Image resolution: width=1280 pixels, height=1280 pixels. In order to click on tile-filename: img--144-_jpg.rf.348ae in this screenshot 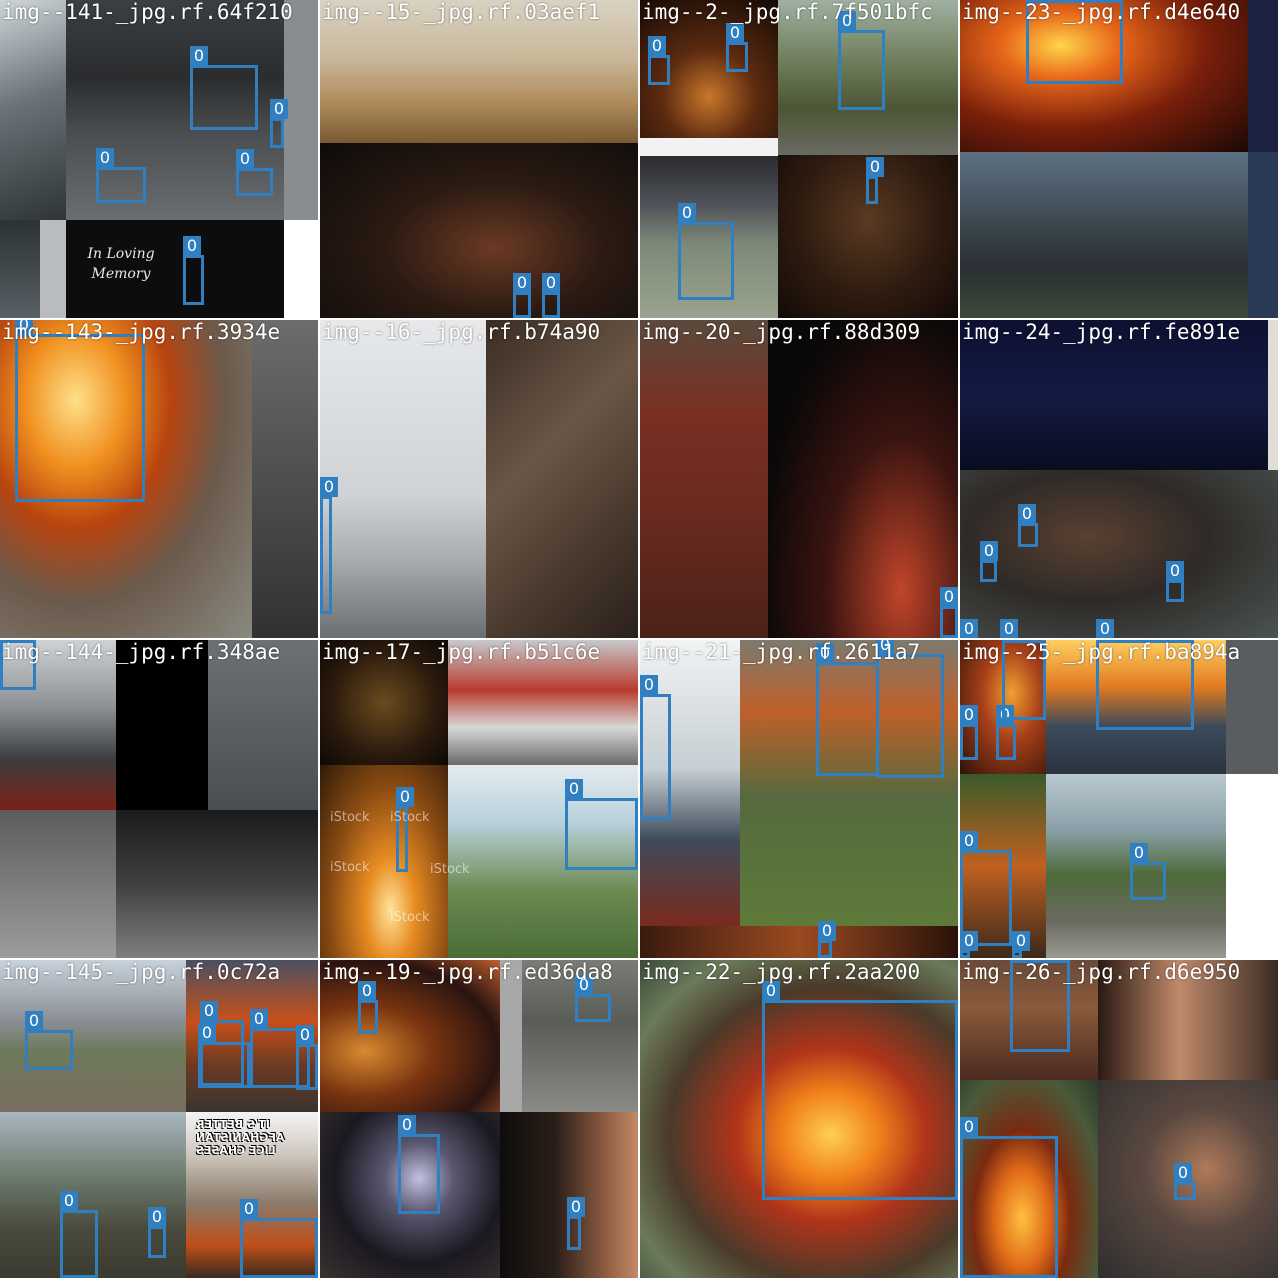, I will do `click(141, 652)`.